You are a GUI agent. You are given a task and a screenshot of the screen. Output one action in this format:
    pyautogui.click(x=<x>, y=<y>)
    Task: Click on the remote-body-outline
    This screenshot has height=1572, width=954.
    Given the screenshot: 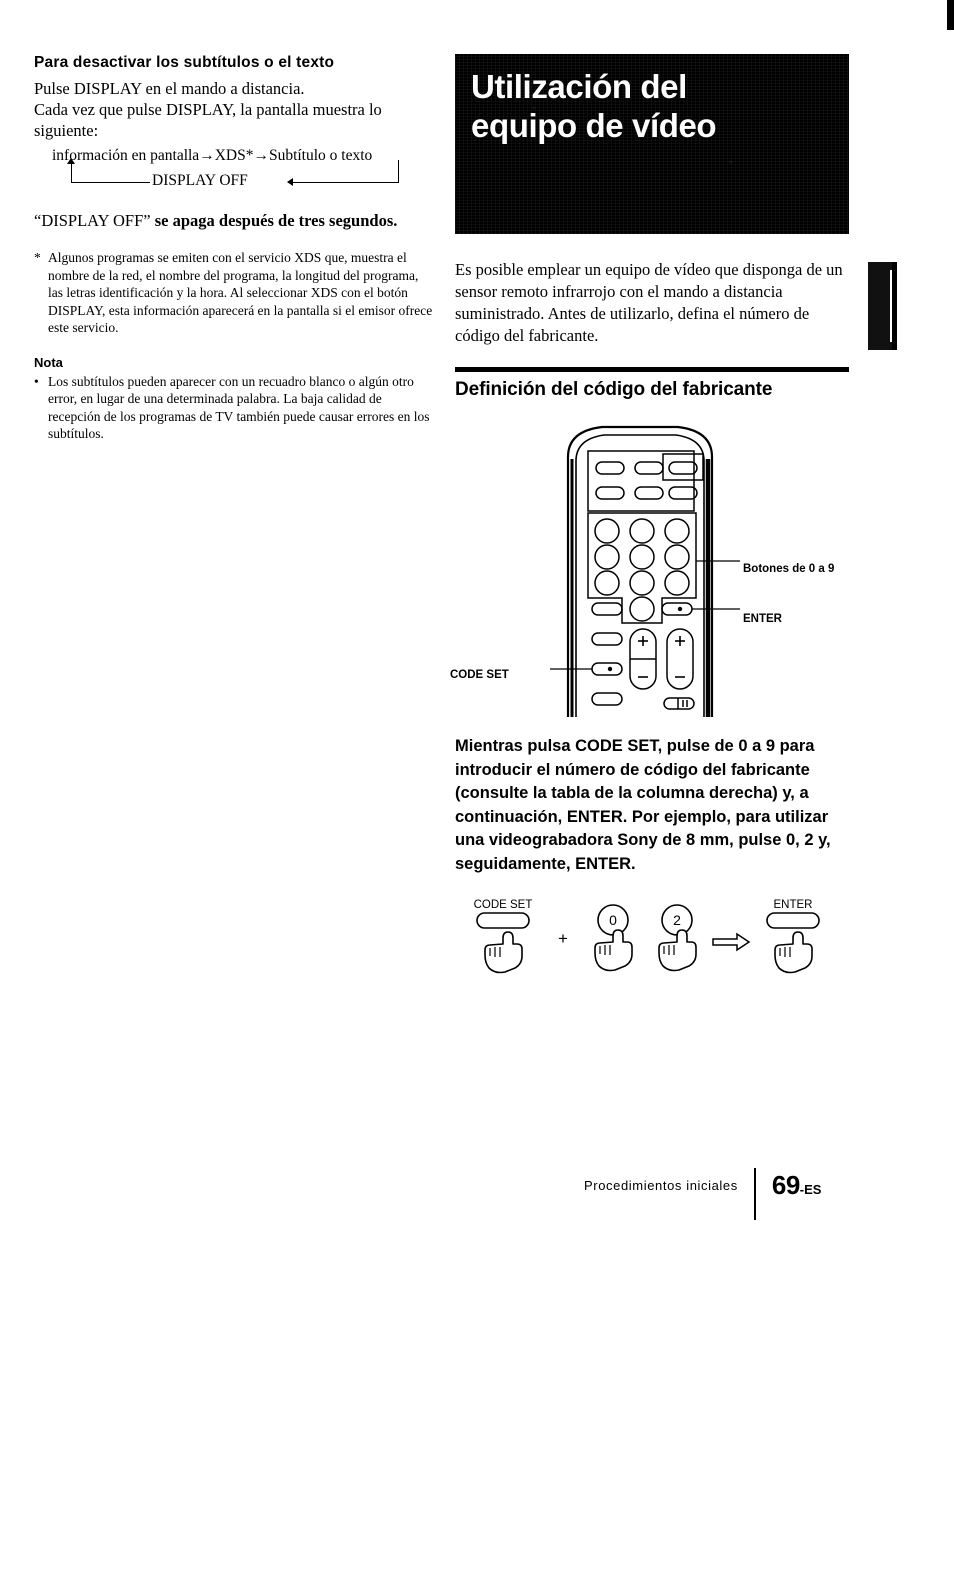 What is the action you would take?
    pyautogui.click(x=640, y=571)
    